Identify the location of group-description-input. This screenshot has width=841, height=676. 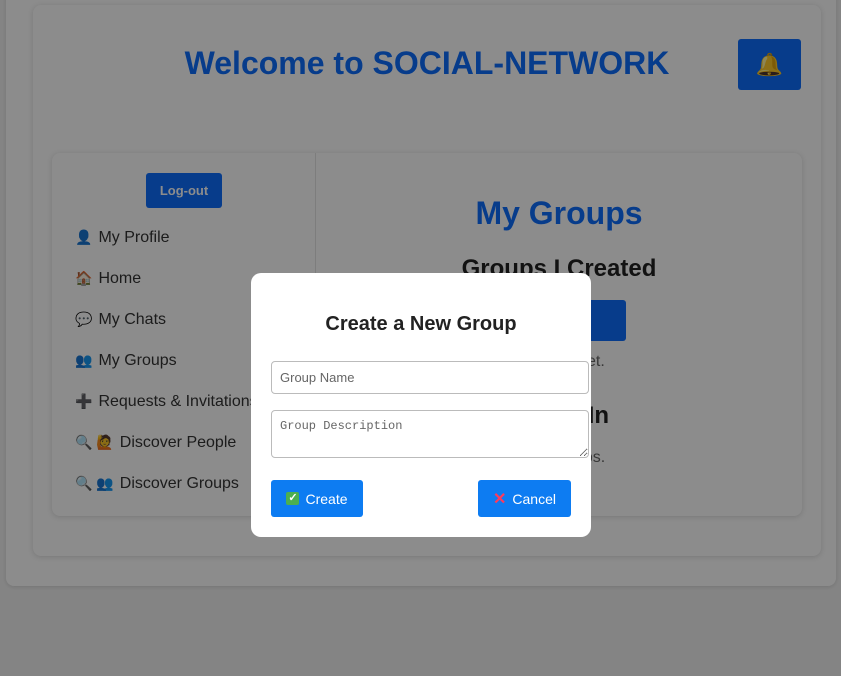
(430, 434).